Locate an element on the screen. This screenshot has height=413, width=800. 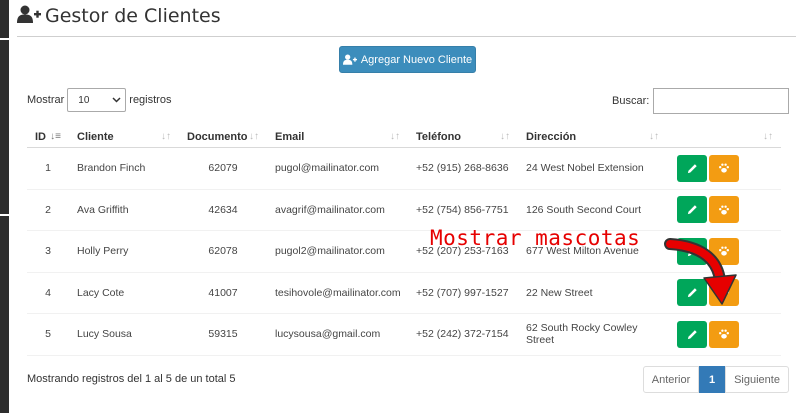
pagination-next-button: Siguiente is located at coordinates (757, 379).